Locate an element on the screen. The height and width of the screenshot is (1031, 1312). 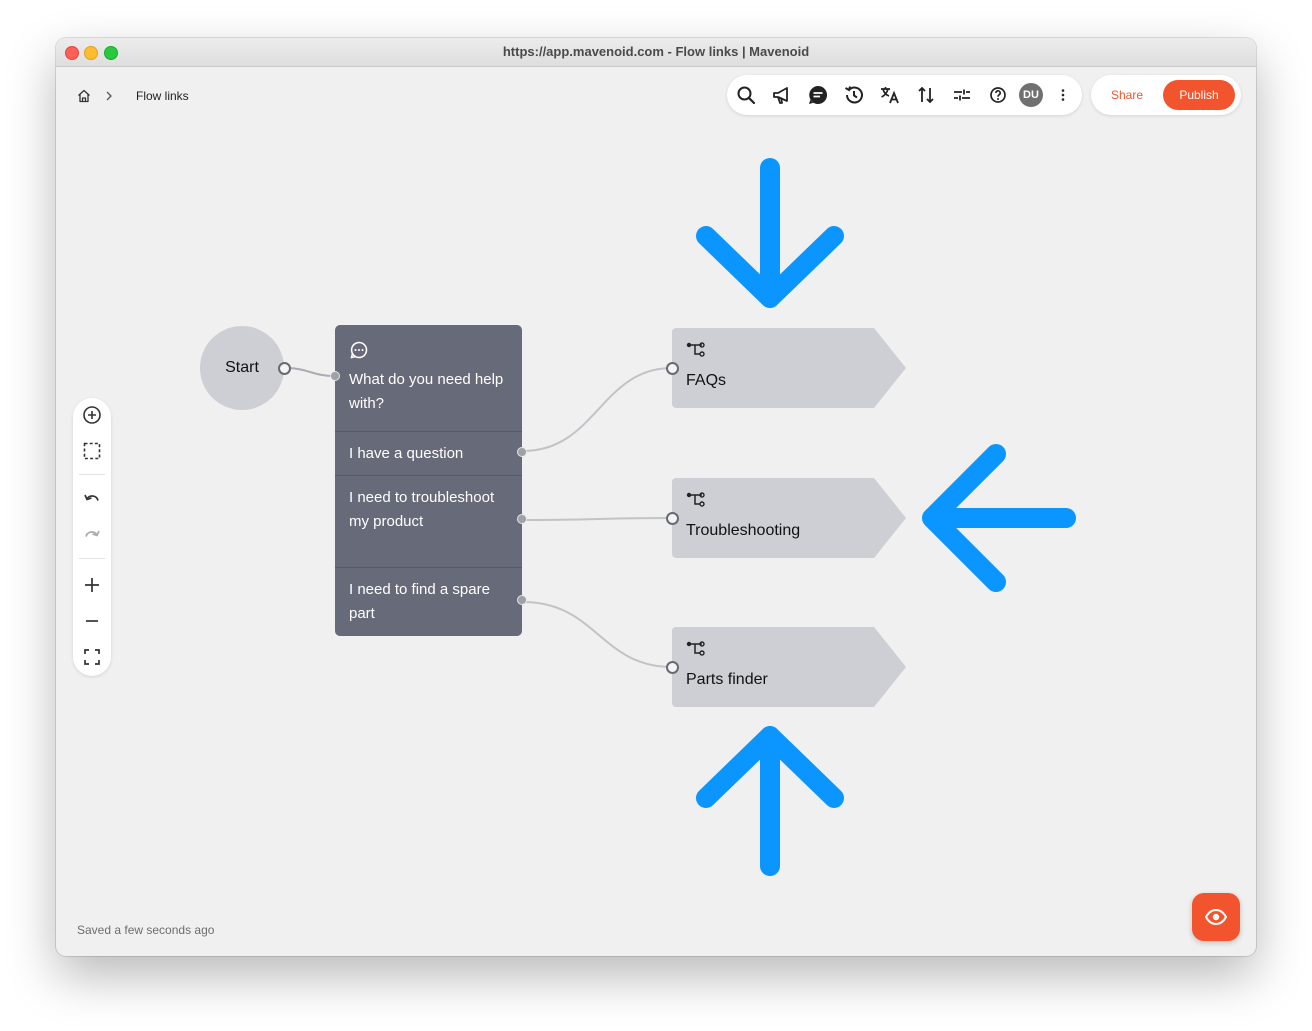
sort-icon is located at coordinates (926, 95).